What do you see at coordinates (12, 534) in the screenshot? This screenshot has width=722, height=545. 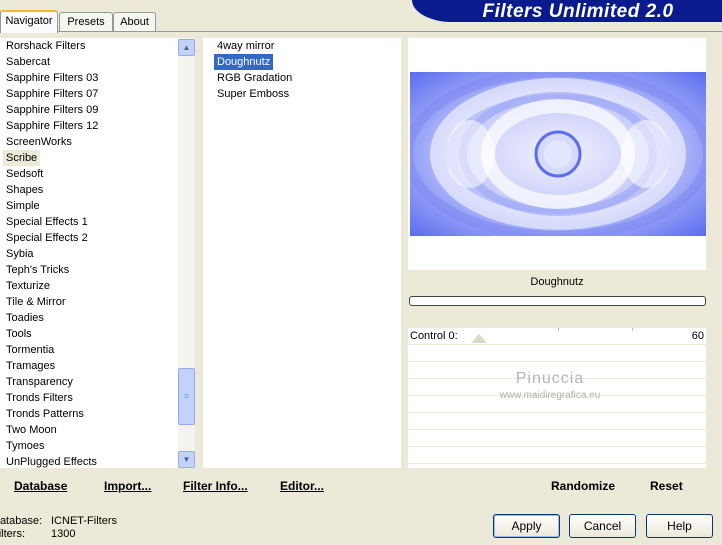 I see `filters-footer-label: Filters:` at bounding box center [12, 534].